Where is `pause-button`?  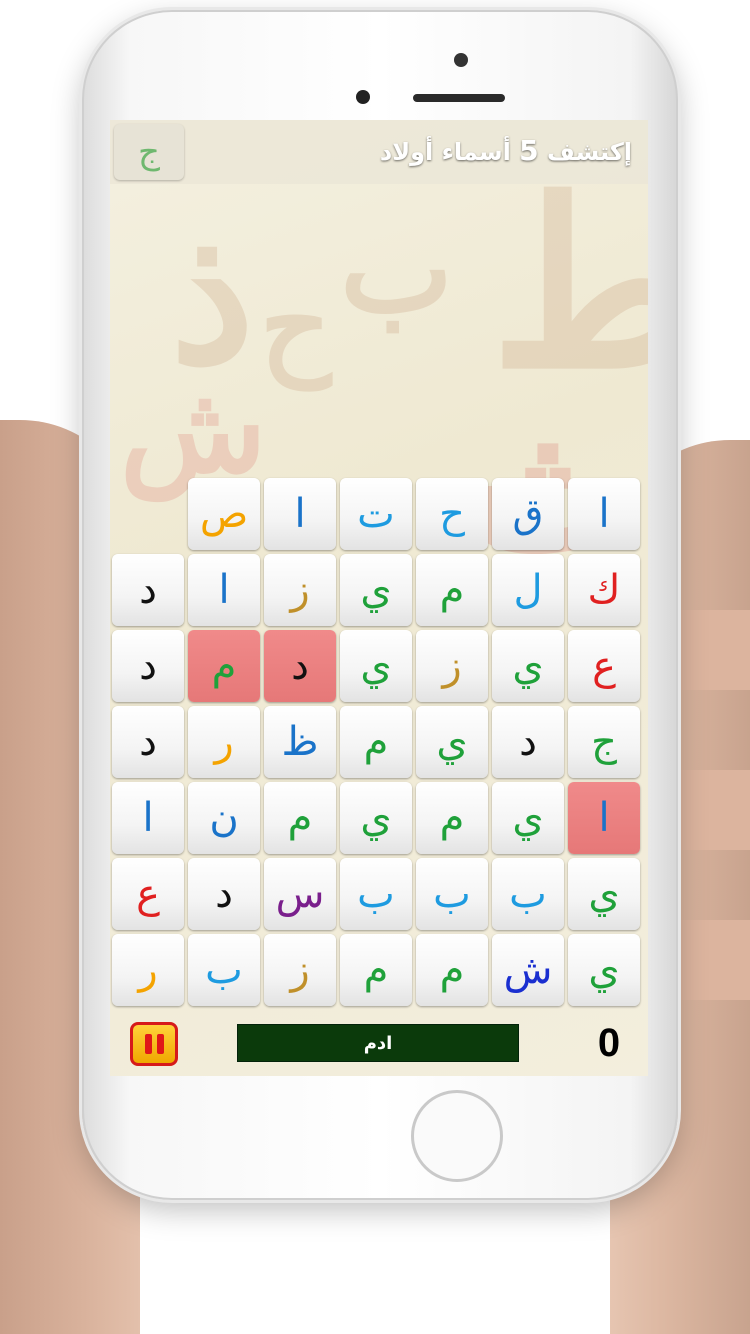
pause-button is located at coordinates (154, 1044).